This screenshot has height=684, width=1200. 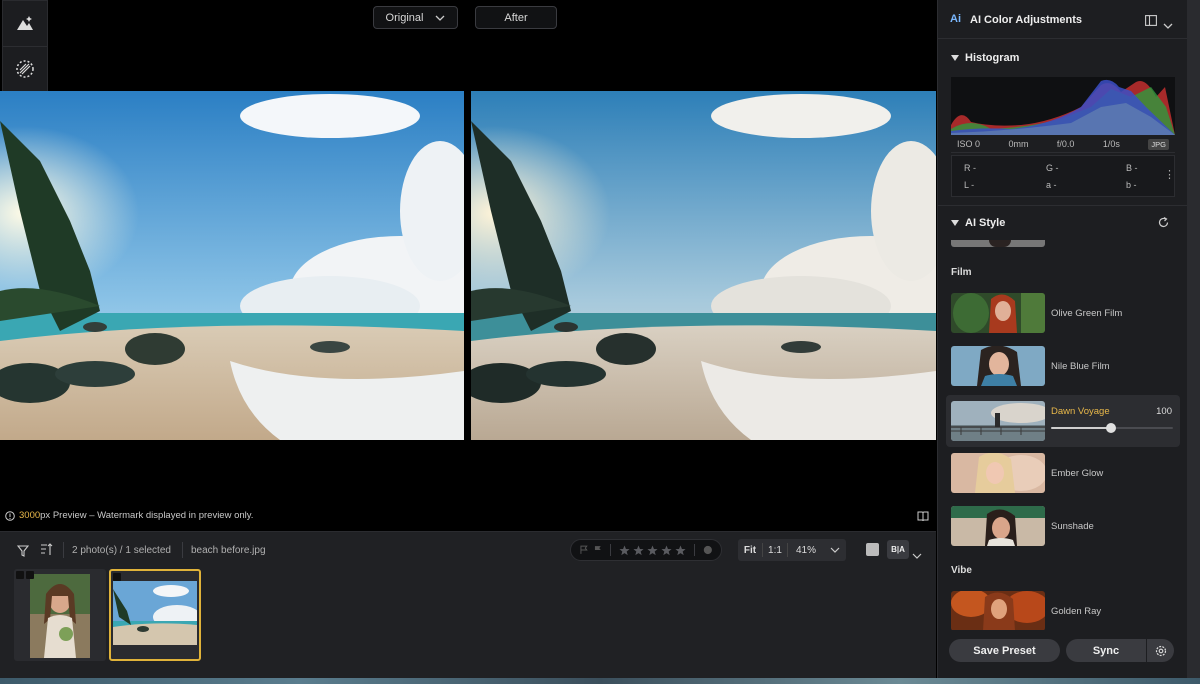 I want to click on thumbnail-beach-selected, so click(x=155, y=615).